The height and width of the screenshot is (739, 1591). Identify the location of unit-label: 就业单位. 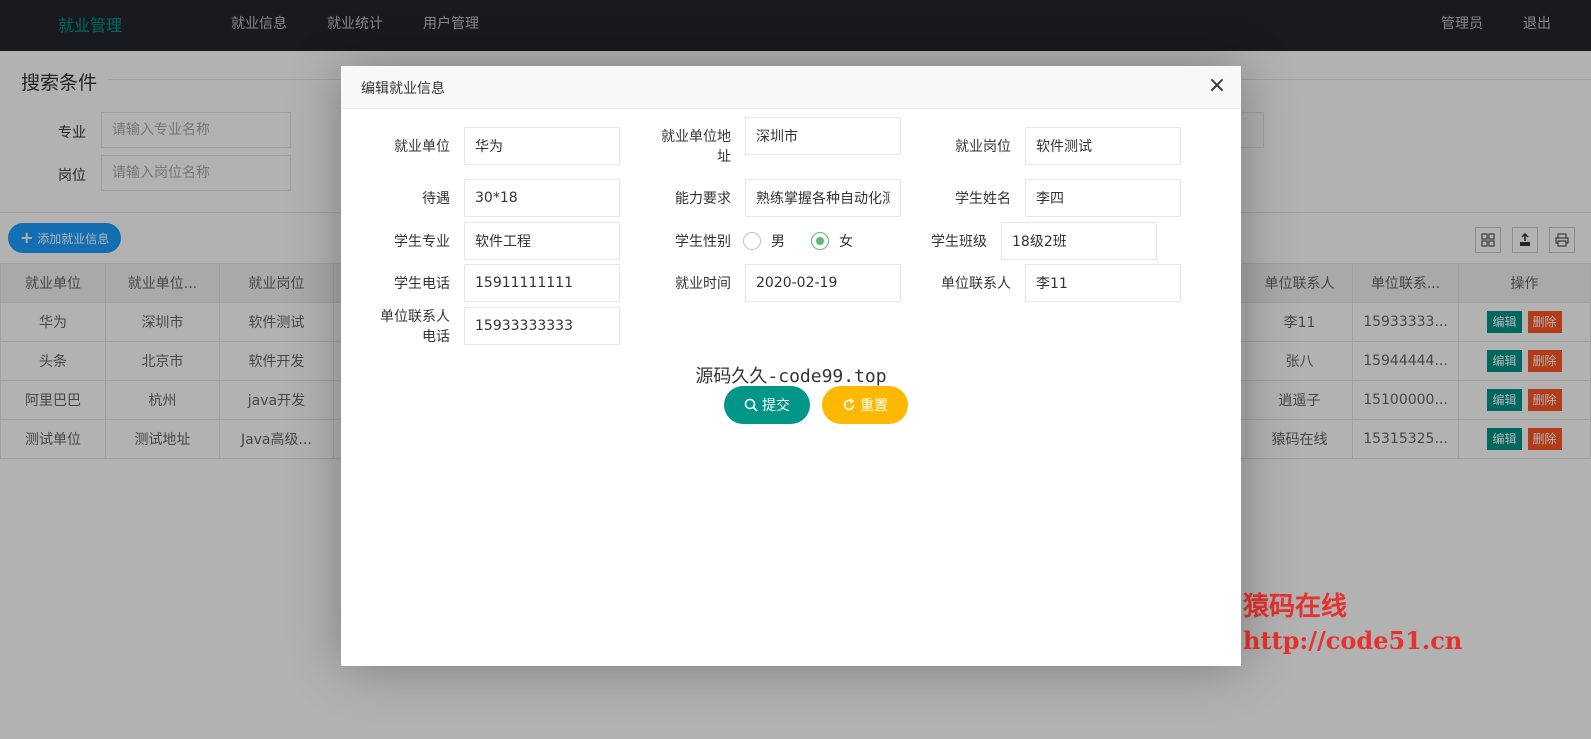
(422, 147).